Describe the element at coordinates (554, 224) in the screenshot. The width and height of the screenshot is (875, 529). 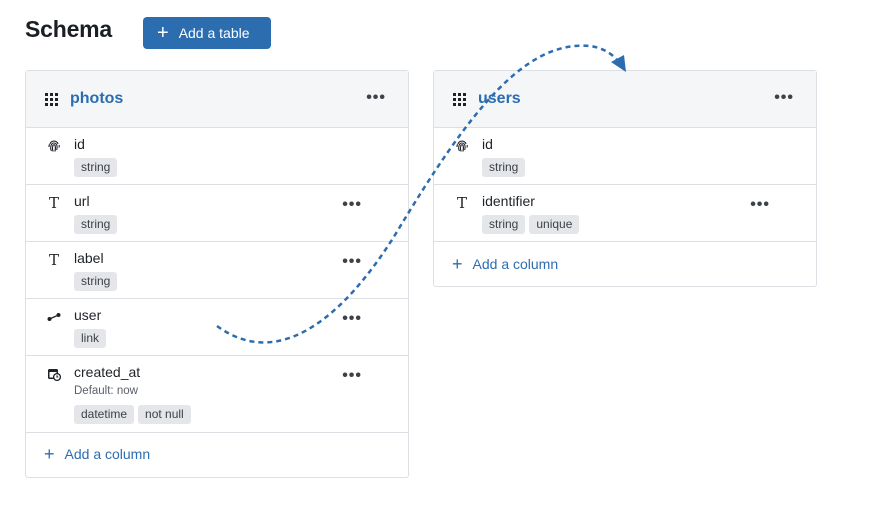
I see `constraint-tag: unique` at that location.